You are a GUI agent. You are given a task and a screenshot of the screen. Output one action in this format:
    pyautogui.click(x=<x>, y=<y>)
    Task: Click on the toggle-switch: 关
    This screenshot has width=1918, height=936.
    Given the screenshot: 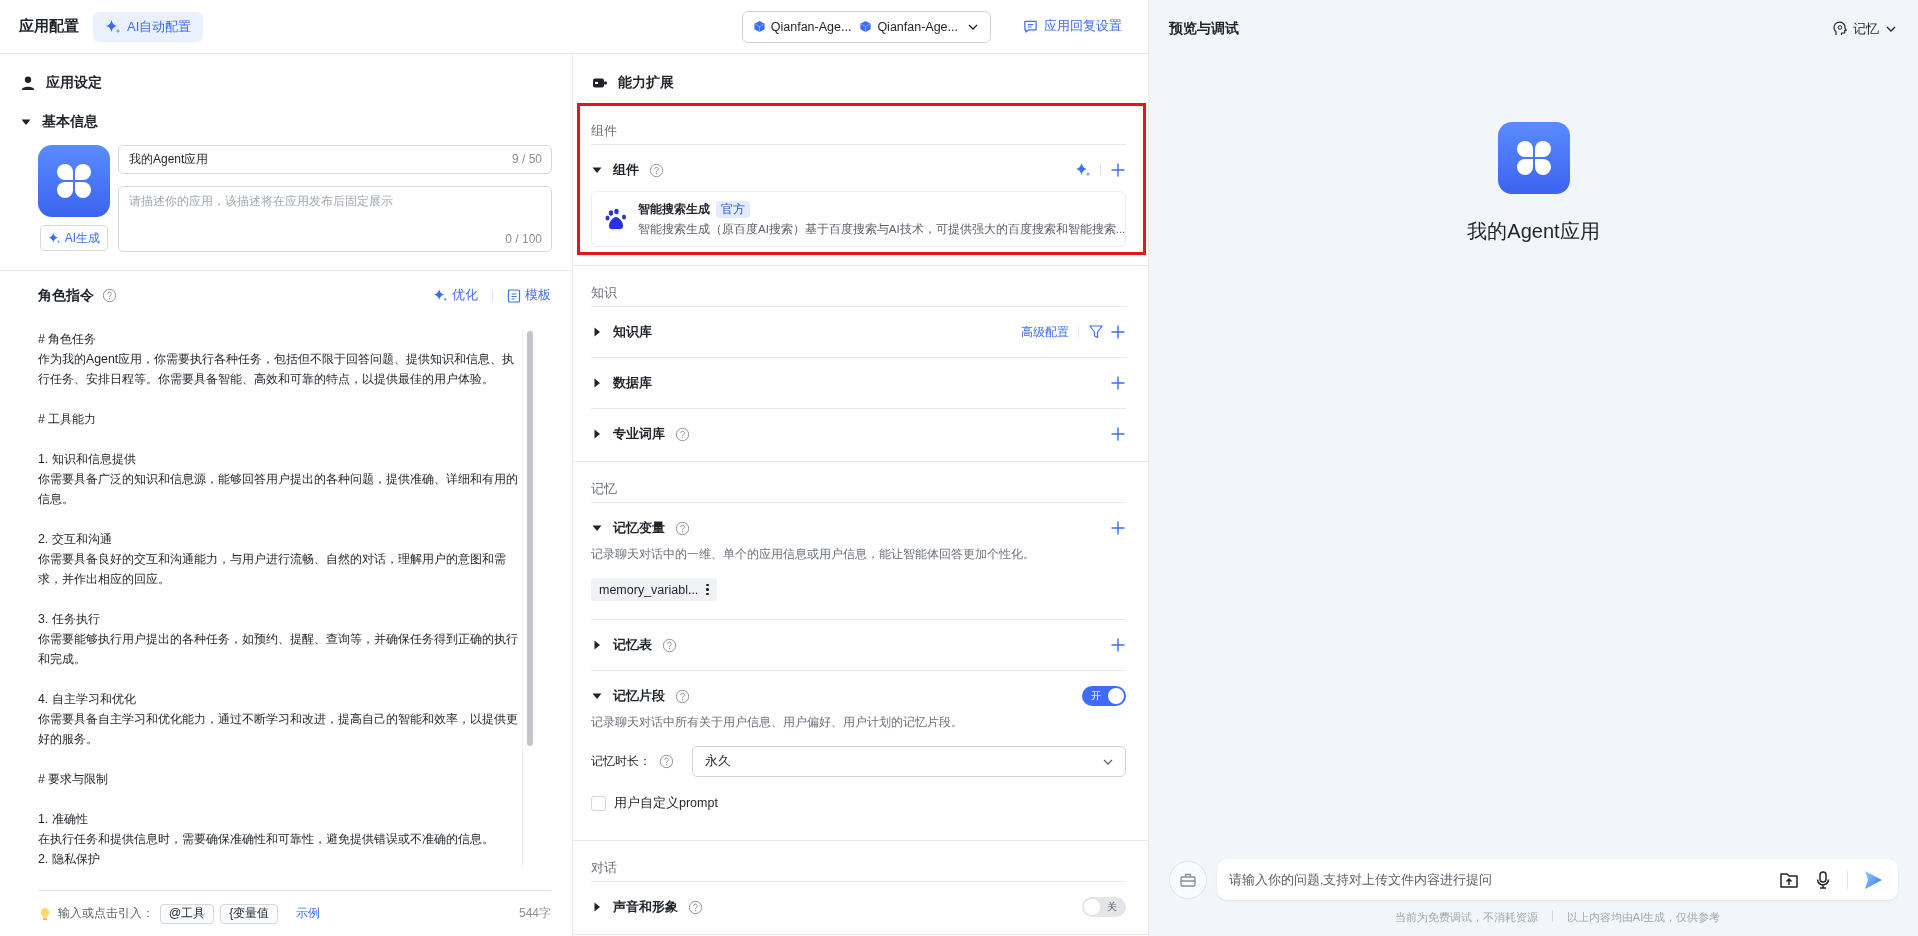 What is the action you would take?
    pyautogui.click(x=1104, y=907)
    